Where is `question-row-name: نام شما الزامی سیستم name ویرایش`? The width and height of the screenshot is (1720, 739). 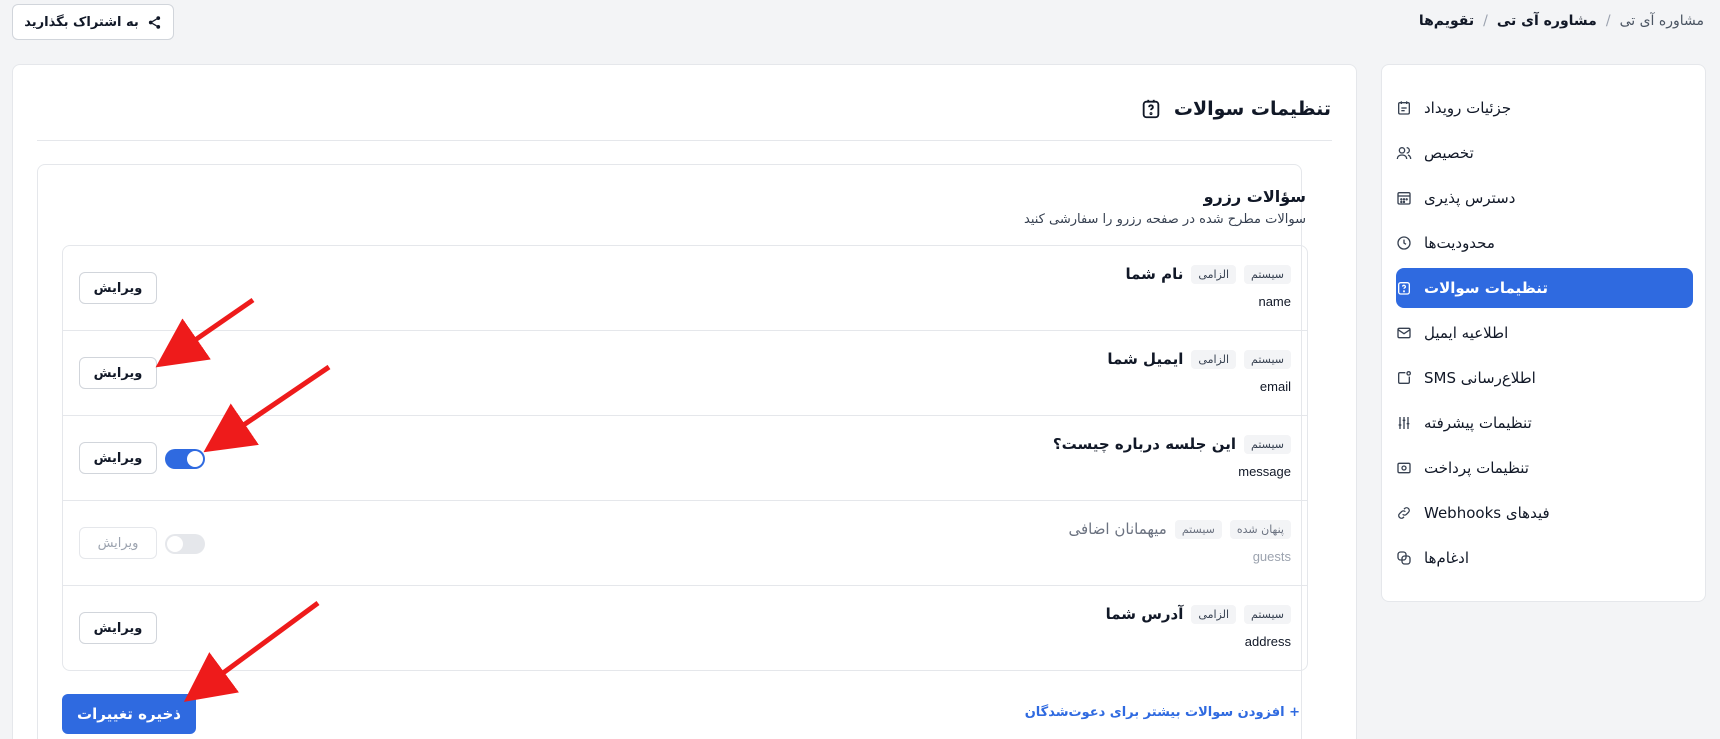 question-row-name: نام شما الزامی سیستم name ویرایش is located at coordinates (685, 288).